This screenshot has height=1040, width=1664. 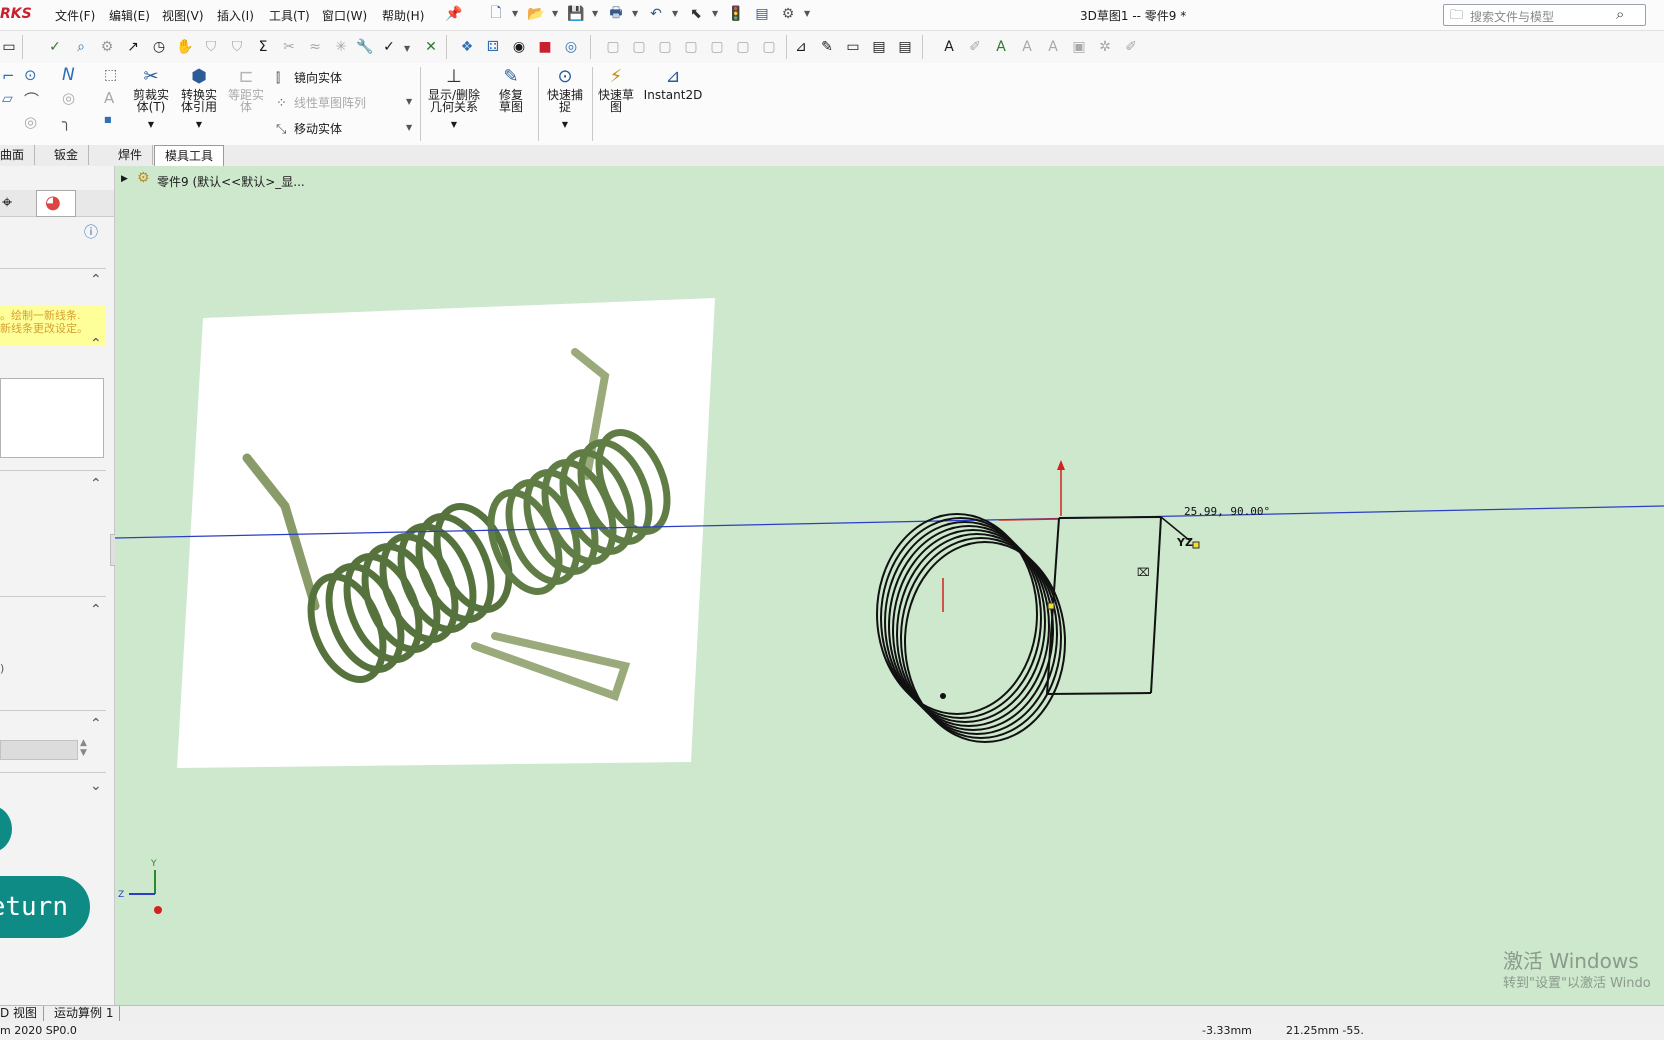 What do you see at coordinates (30, 122) in the screenshot?
I see `ellipse-icon: ◎` at bounding box center [30, 122].